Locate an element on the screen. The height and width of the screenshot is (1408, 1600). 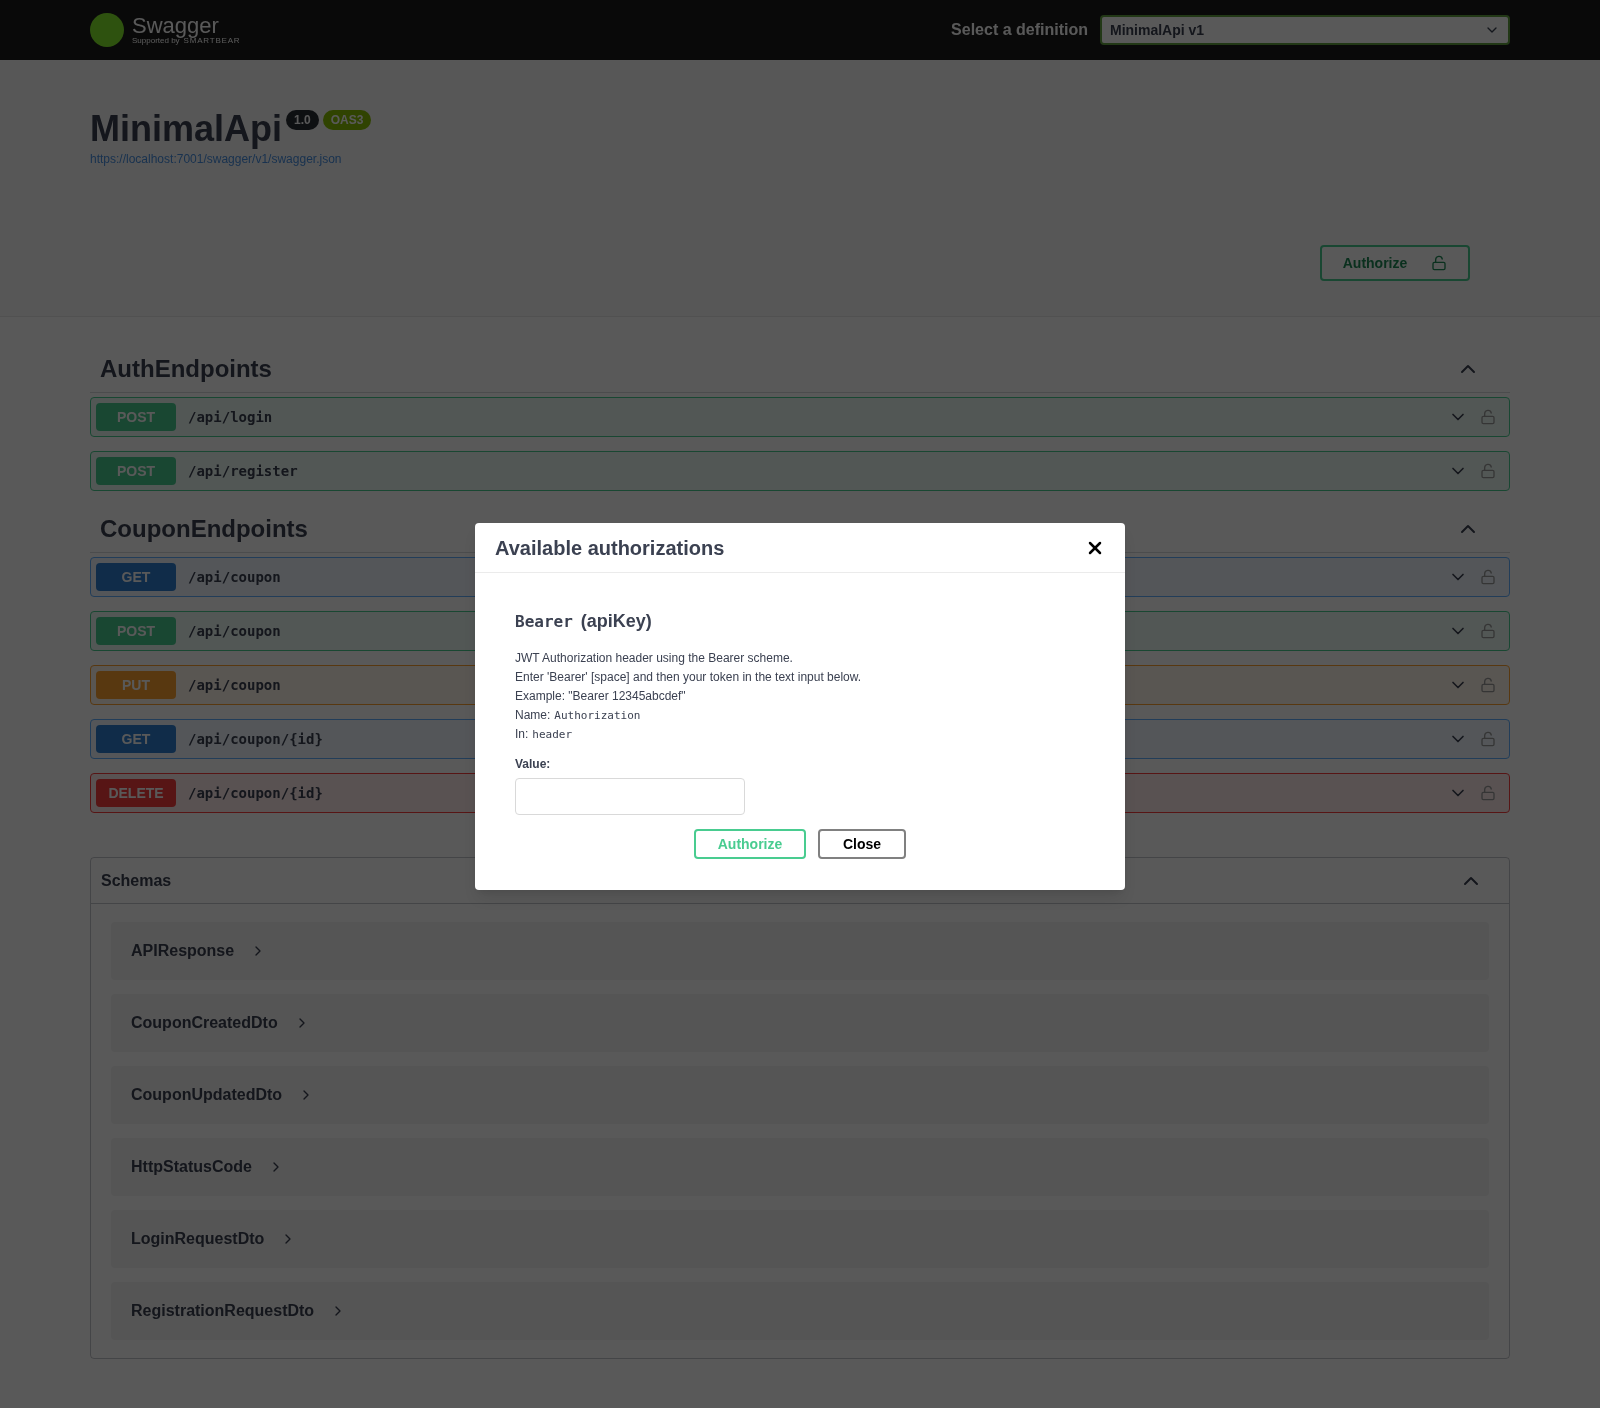
schema-name: APIResponse is located at coordinates (183, 951).